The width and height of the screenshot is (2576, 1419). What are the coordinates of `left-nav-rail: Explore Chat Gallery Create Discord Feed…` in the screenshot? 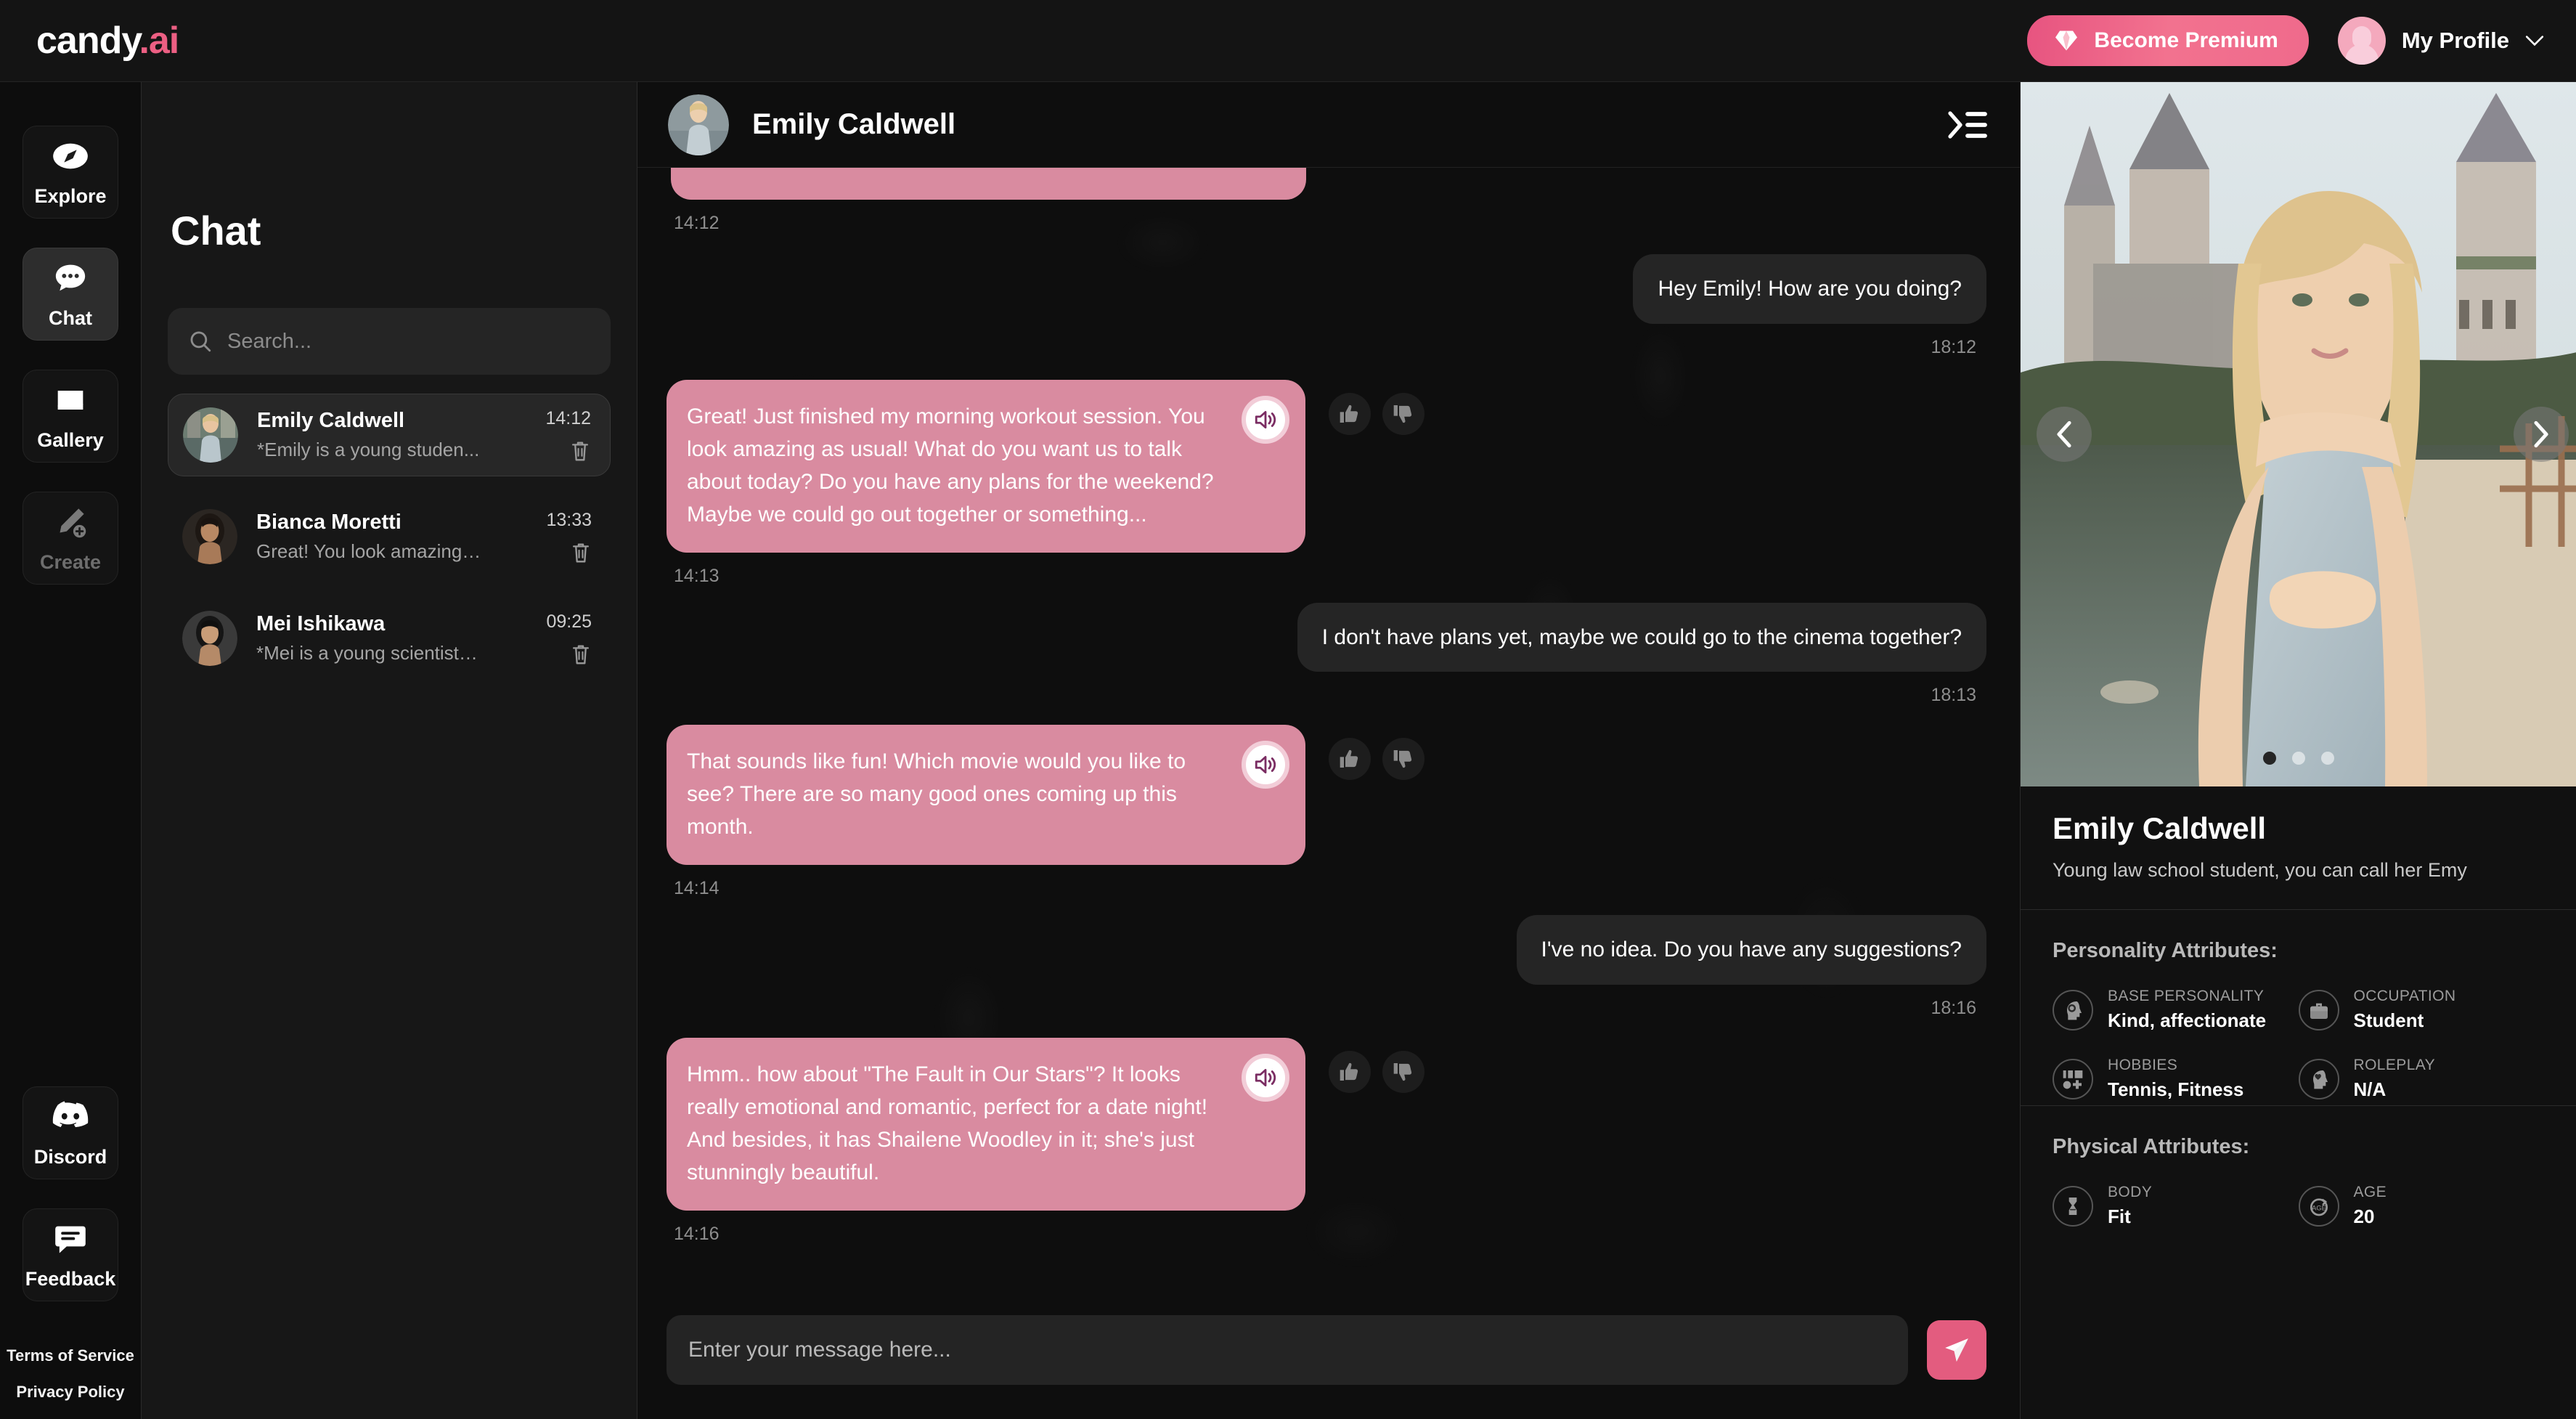 It's located at (71, 750).